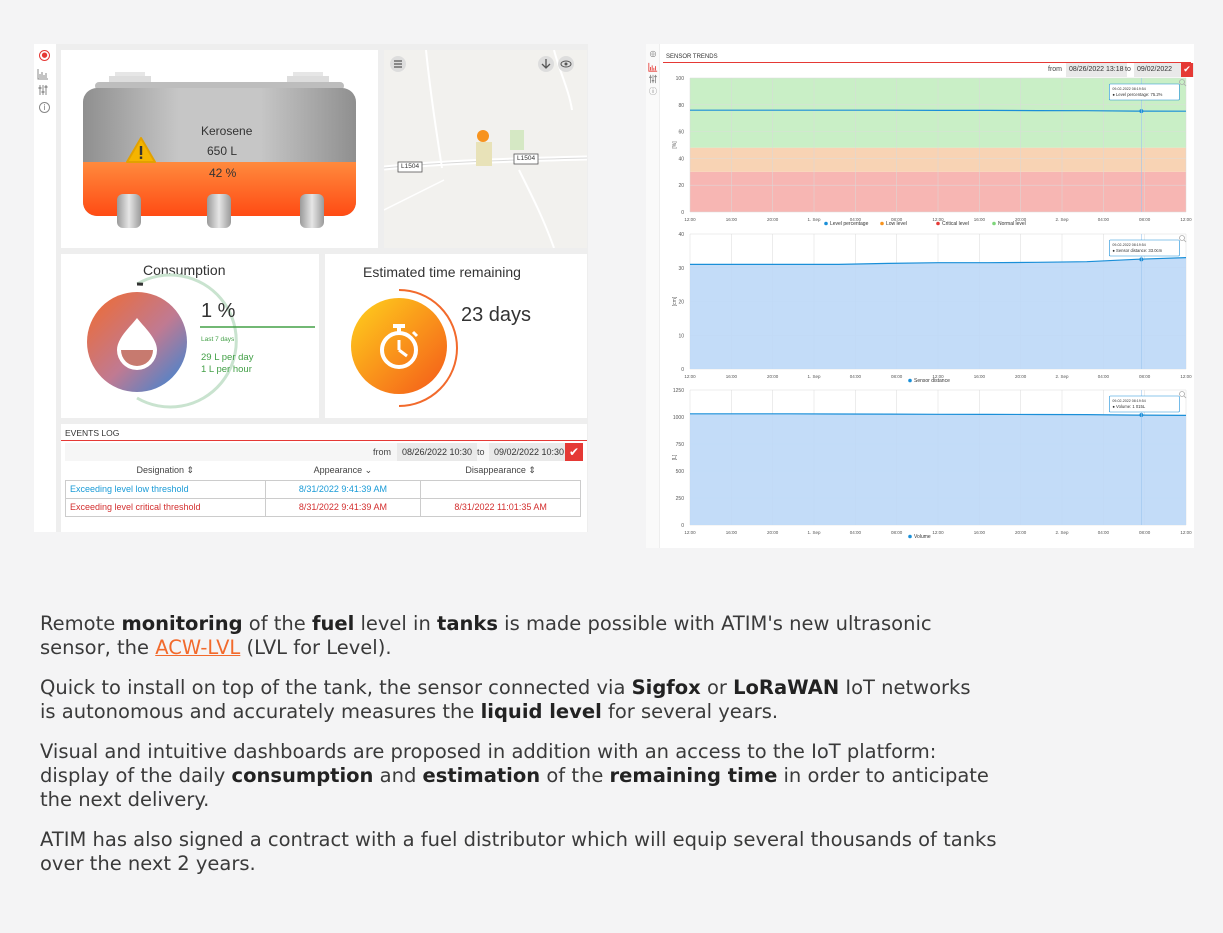 The image size is (1223, 933). I want to click on y-tick-label: 30, so click(681, 269).